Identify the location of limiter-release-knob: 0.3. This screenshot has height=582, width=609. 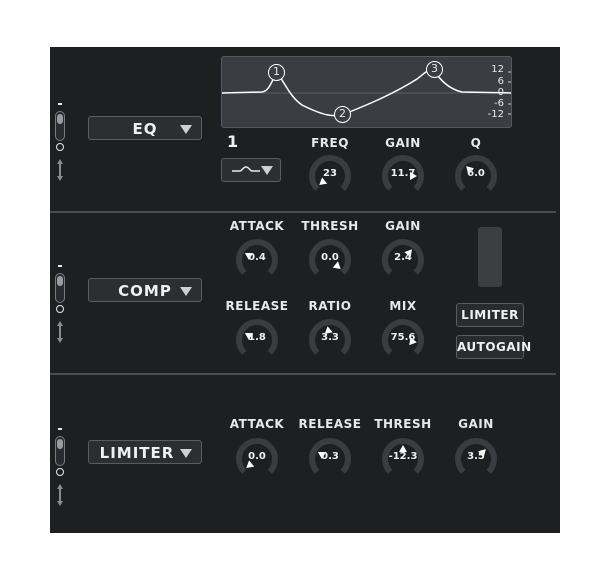
(330, 459).